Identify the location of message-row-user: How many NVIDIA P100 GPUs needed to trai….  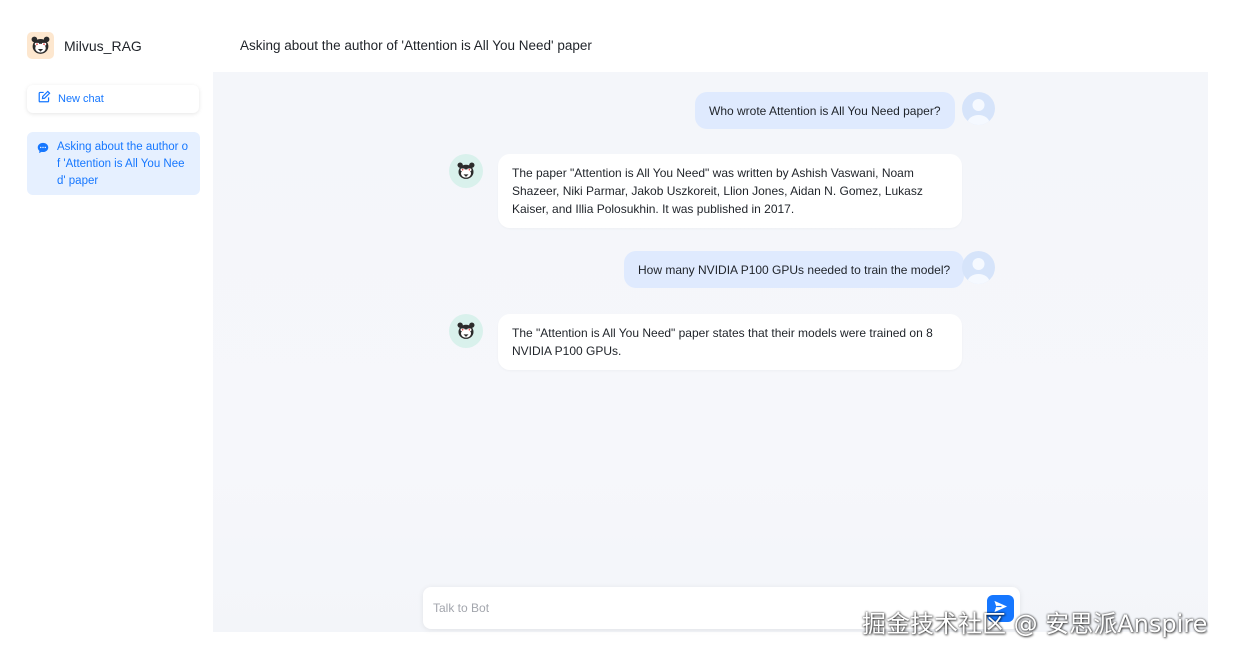
(794, 269).